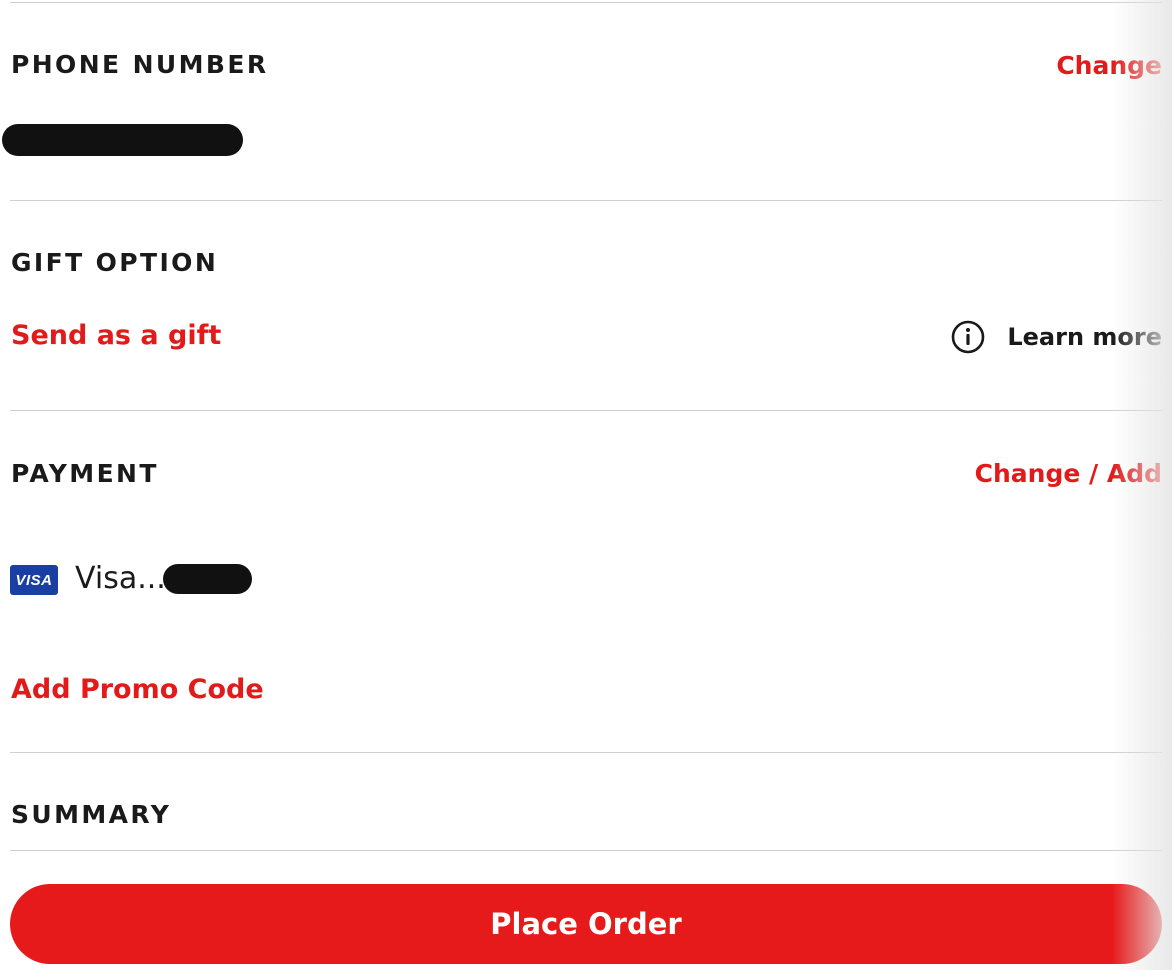 The height and width of the screenshot is (970, 1172). Describe the element at coordinates (968, 337) in the screenshot. I see `info-icon` at that location.